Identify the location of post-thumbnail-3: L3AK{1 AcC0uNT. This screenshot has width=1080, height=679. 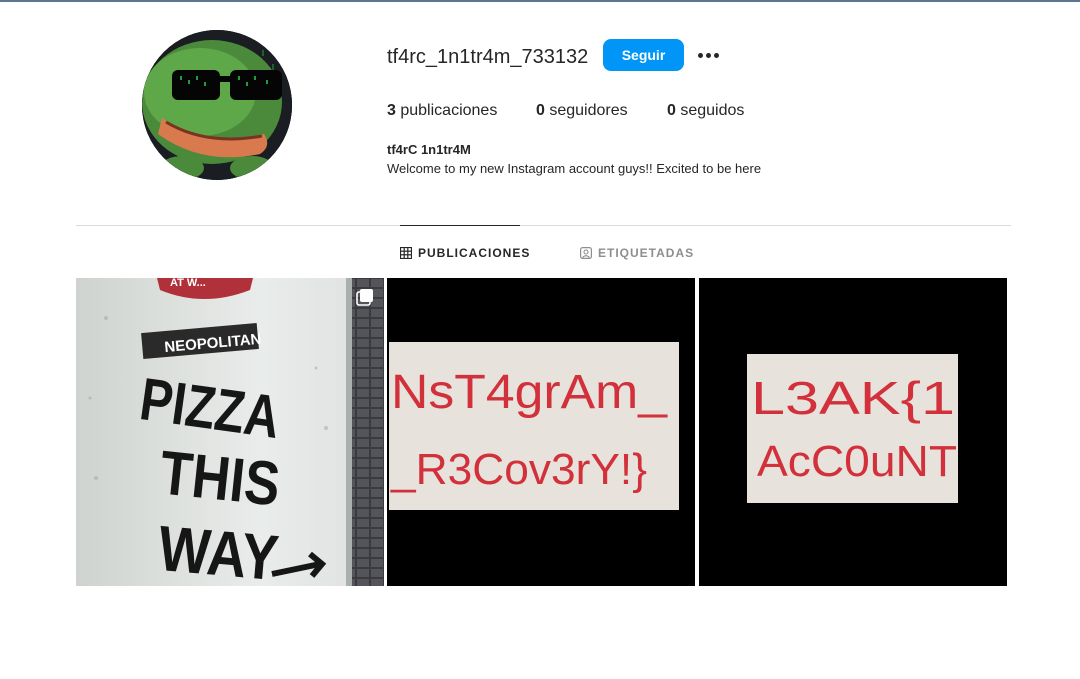
(853, 432).